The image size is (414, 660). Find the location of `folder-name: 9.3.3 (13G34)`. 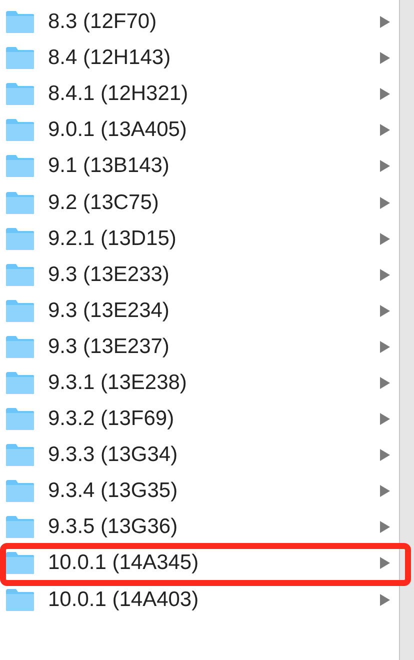

folder-name: 9.3.3 (13G34) is located at coordinates (207, 455).